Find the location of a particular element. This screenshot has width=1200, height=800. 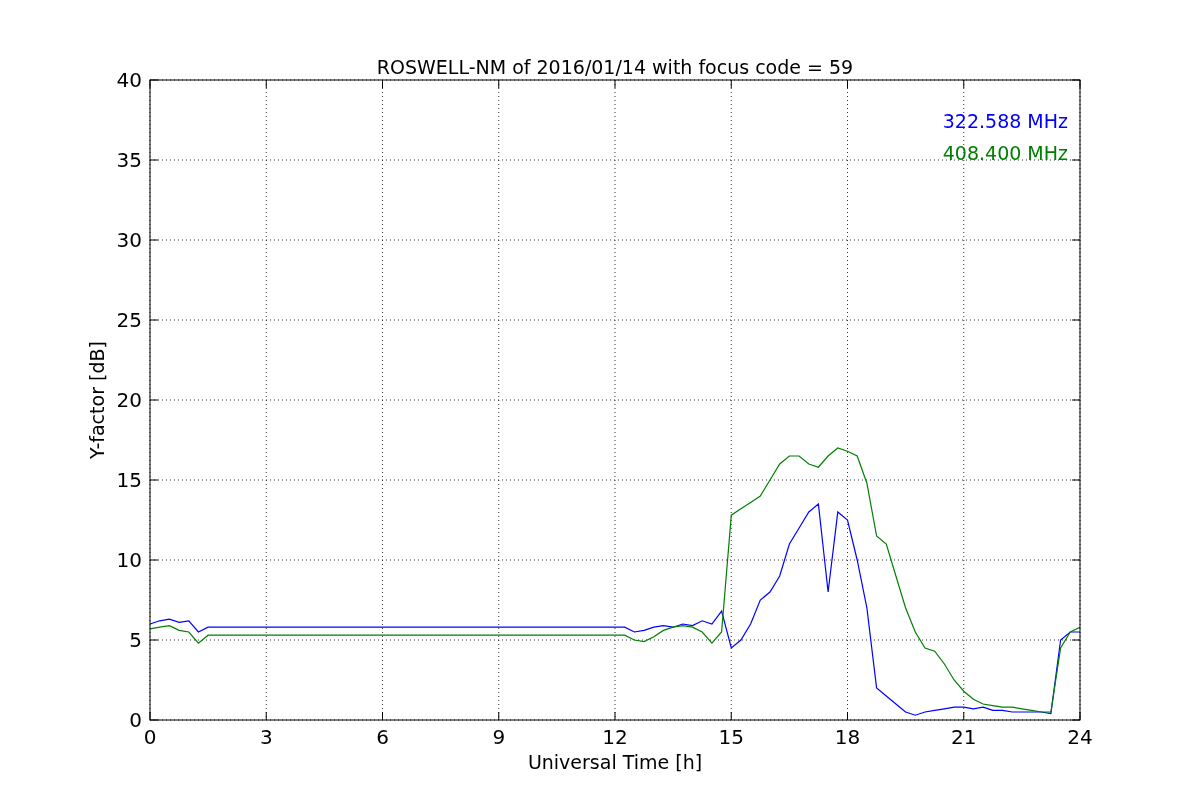

legend-label: 322.588 MHz is located at coordinates (1005, 121).